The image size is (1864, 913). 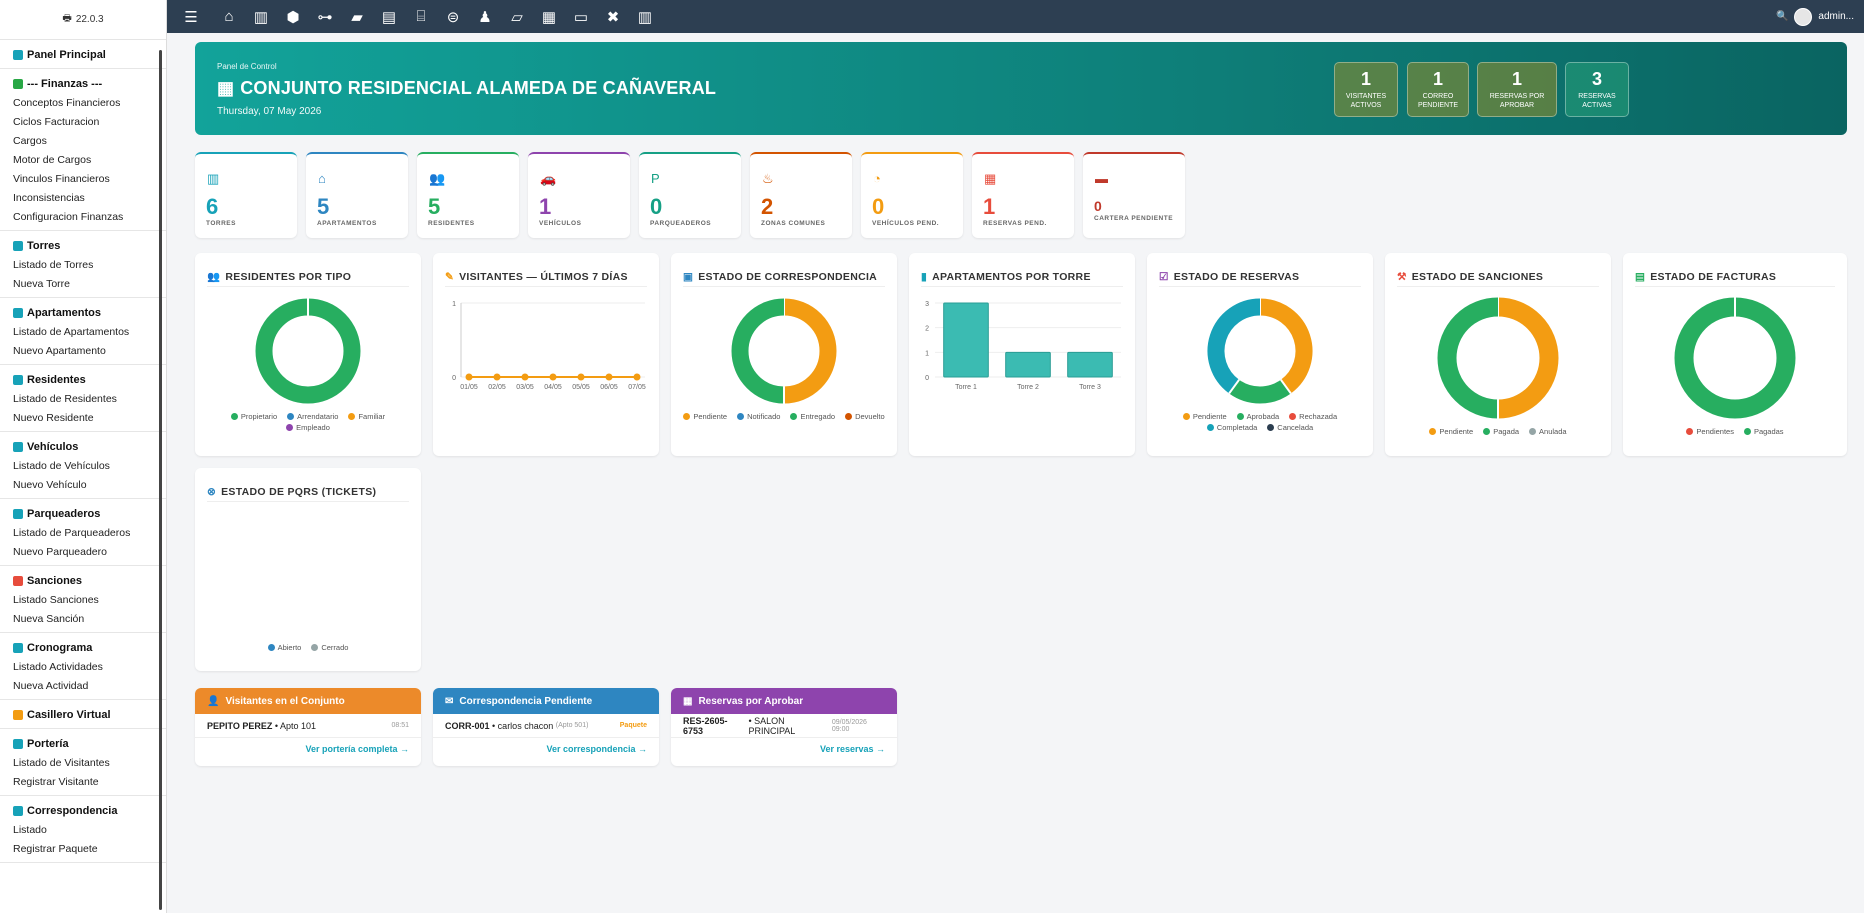 I want to click on sidebar-item: Nueva Torre, so click(x=83, y=284).